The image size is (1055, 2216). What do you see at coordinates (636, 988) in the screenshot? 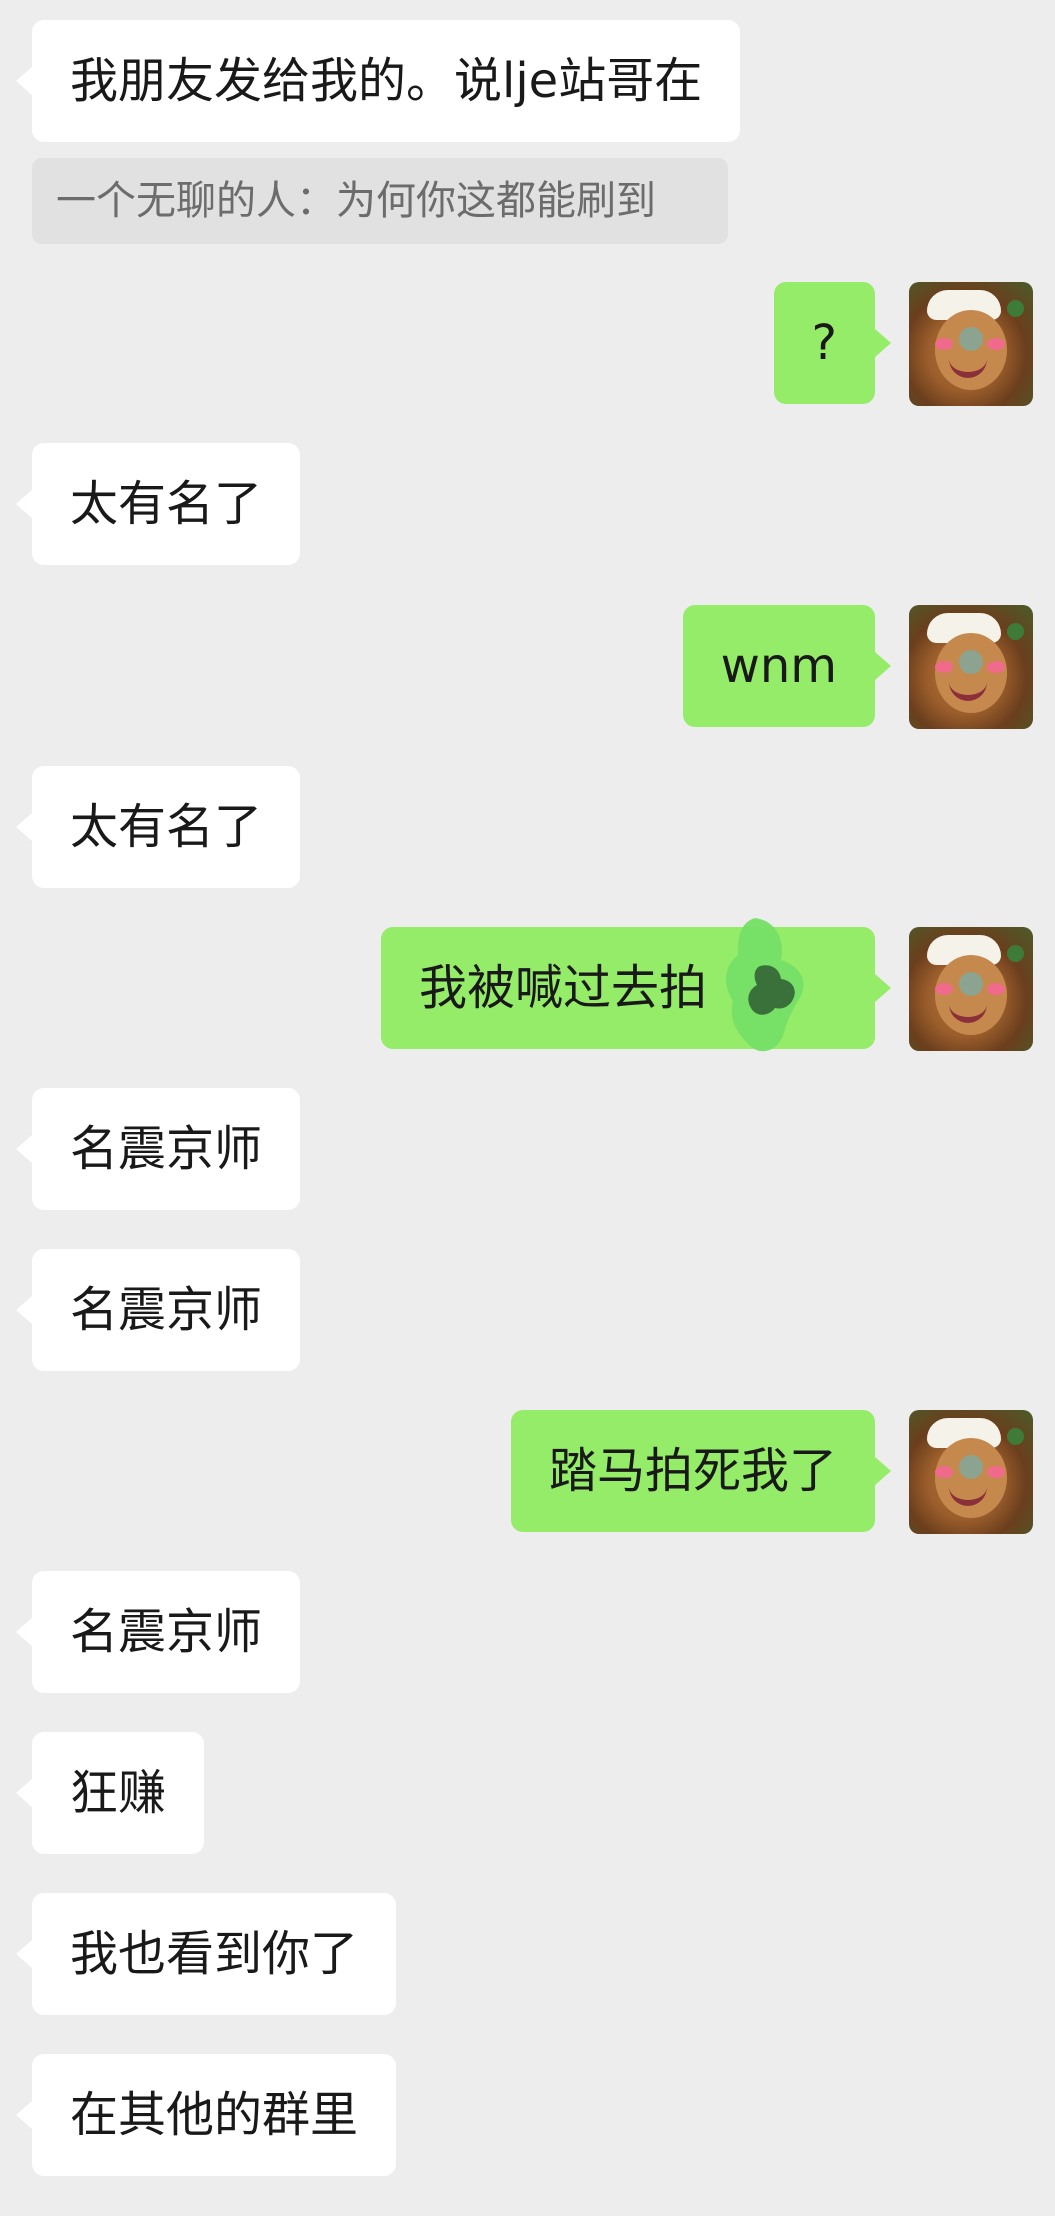
I see `outgoing-message-bubble: 我被喊过去拍` at bounding box center [636, 988].